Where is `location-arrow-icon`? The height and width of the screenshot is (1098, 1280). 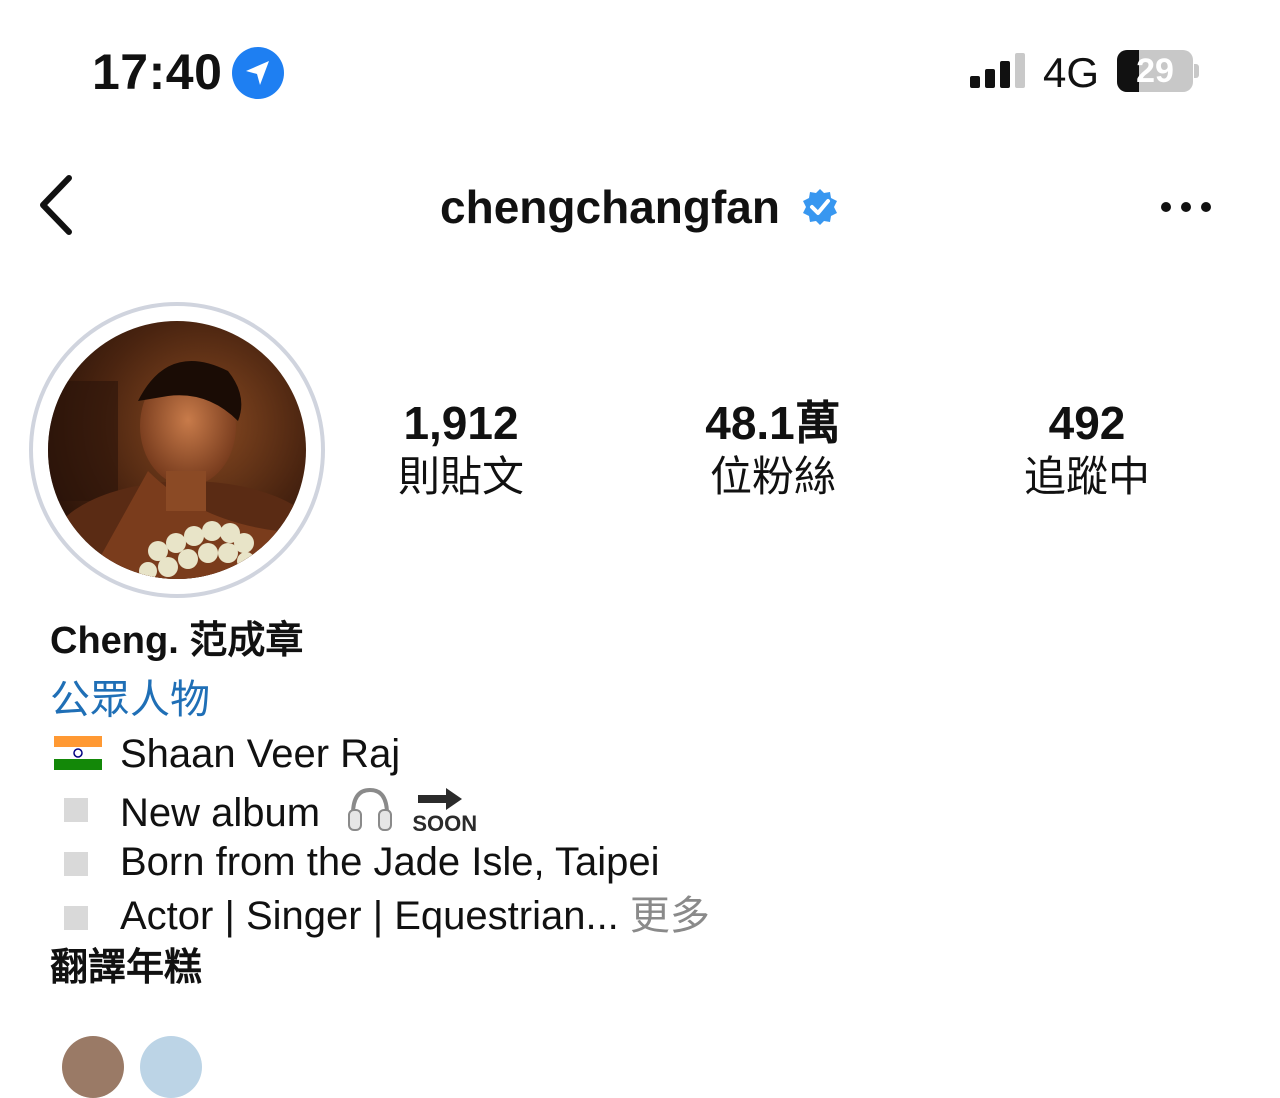
location-arrow-icon is located at coordinates (258, 73).